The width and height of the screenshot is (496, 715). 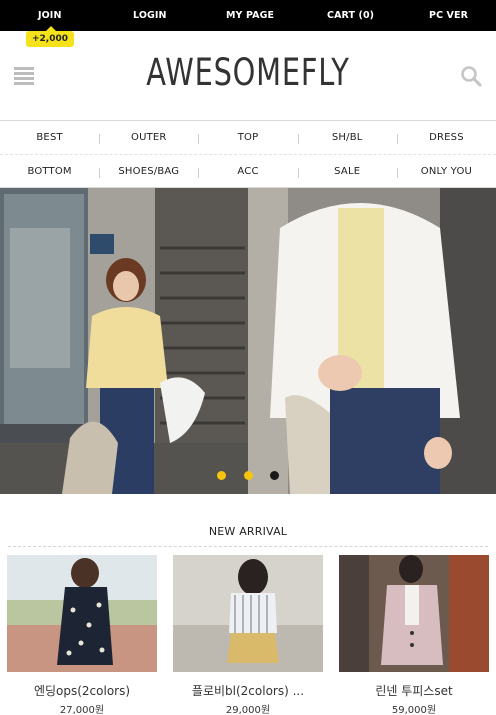 I want to click on product-card: 린넨 투피스set 59,000원, so click(x=414, y=635).